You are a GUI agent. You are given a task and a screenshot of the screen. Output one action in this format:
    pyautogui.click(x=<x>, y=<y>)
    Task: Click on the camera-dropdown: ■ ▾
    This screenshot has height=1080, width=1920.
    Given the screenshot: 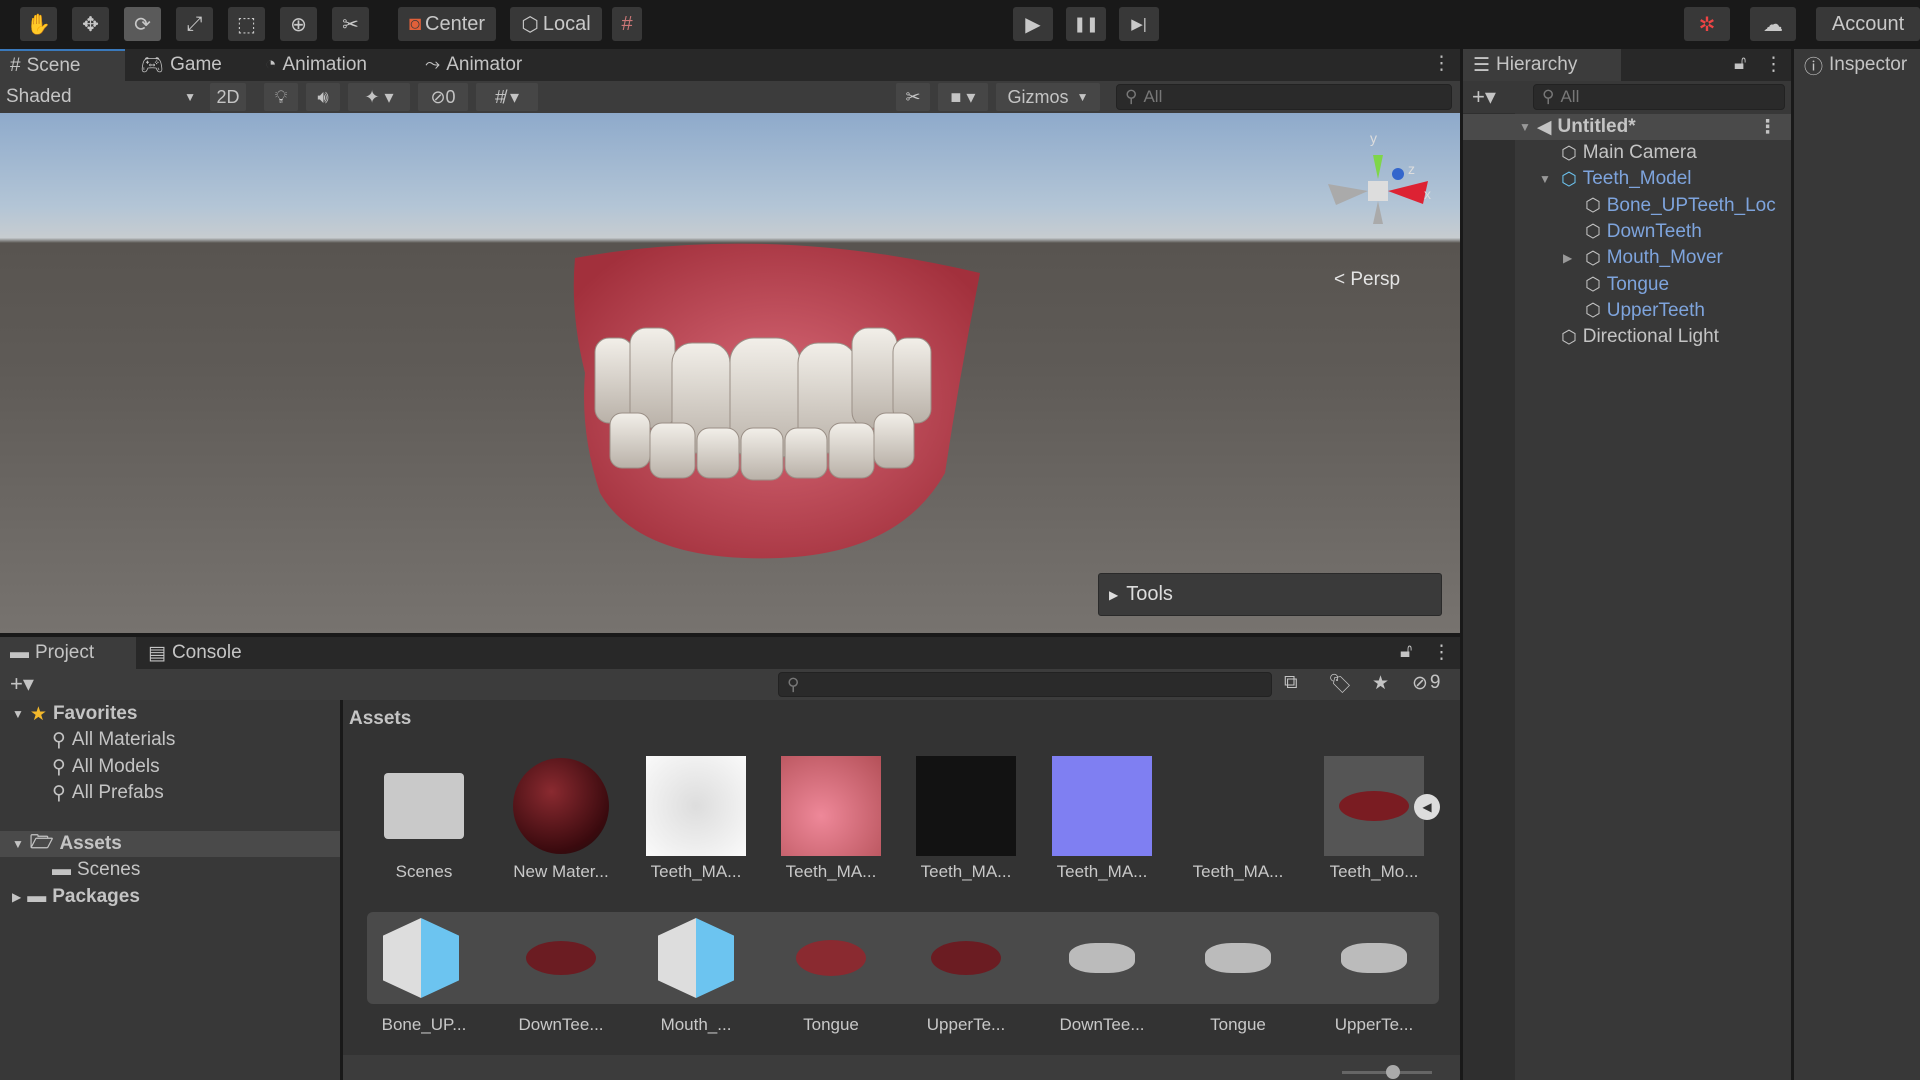 What is the action you would take?
    pyautogui.click(x=963, y=97)
    